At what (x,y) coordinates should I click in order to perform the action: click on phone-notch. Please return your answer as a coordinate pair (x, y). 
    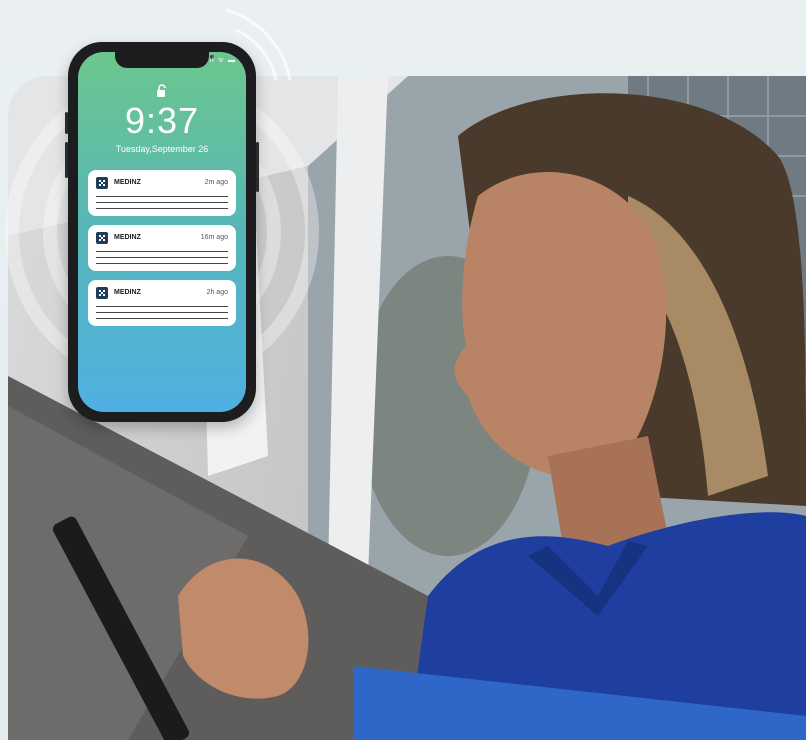
    Looking at the image, I should click on (164, 60).